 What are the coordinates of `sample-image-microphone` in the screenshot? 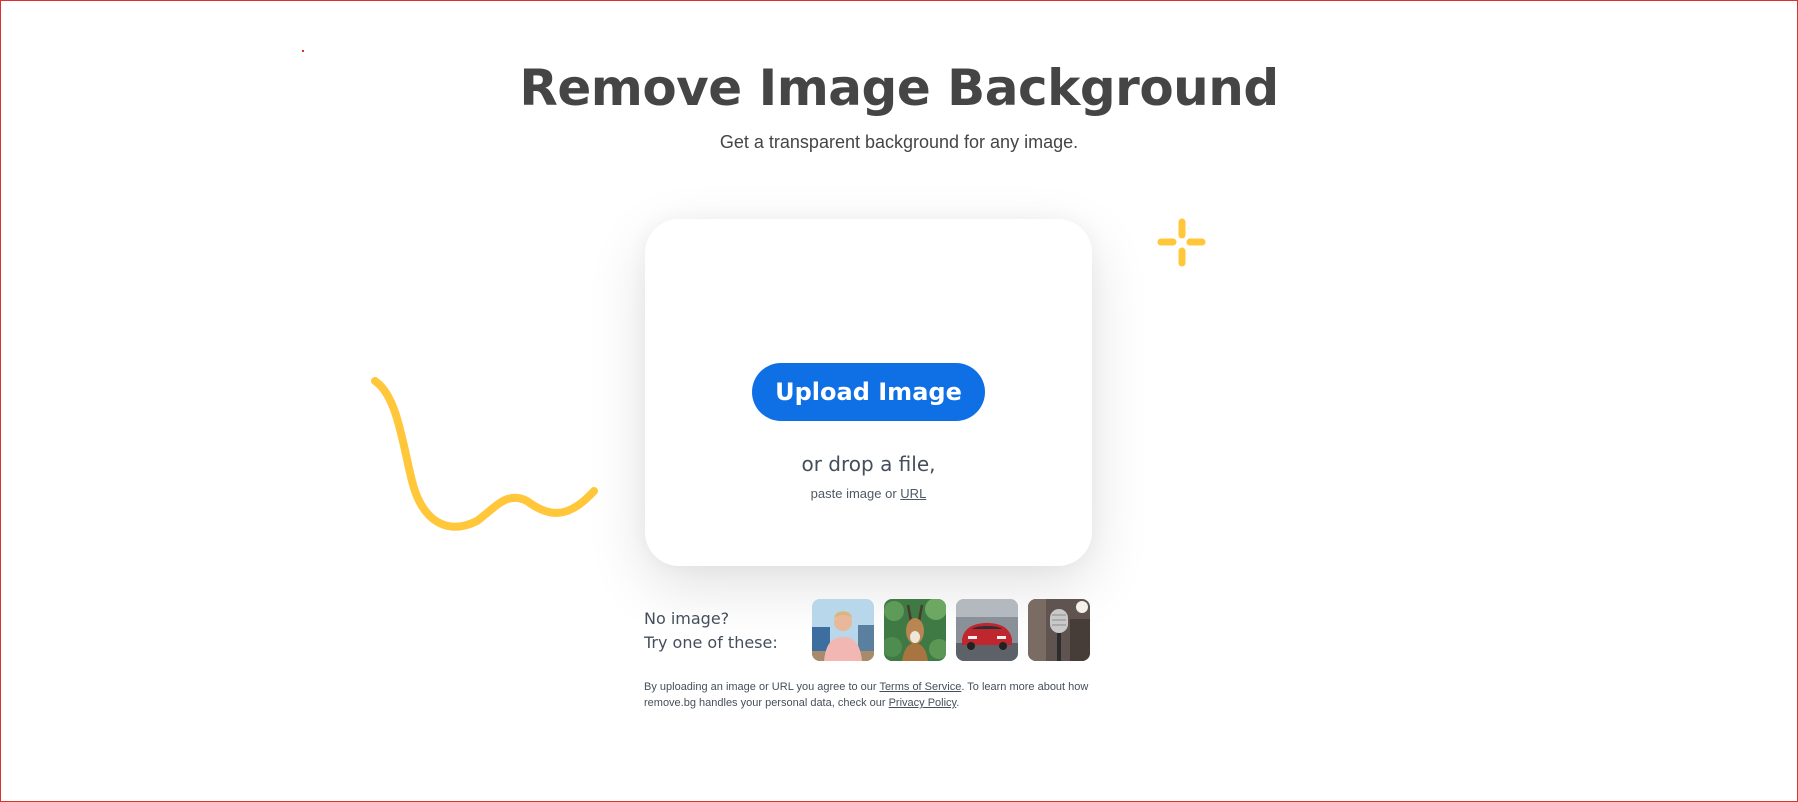 It's located at (1059, 630).